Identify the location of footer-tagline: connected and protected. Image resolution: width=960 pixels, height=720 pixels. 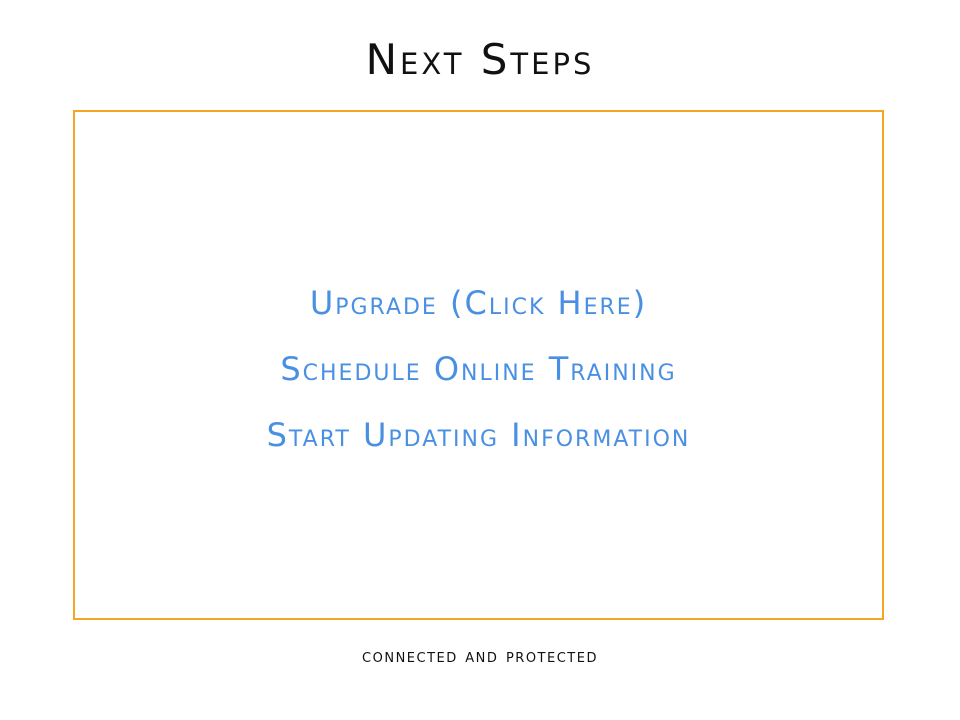
(480, 656).